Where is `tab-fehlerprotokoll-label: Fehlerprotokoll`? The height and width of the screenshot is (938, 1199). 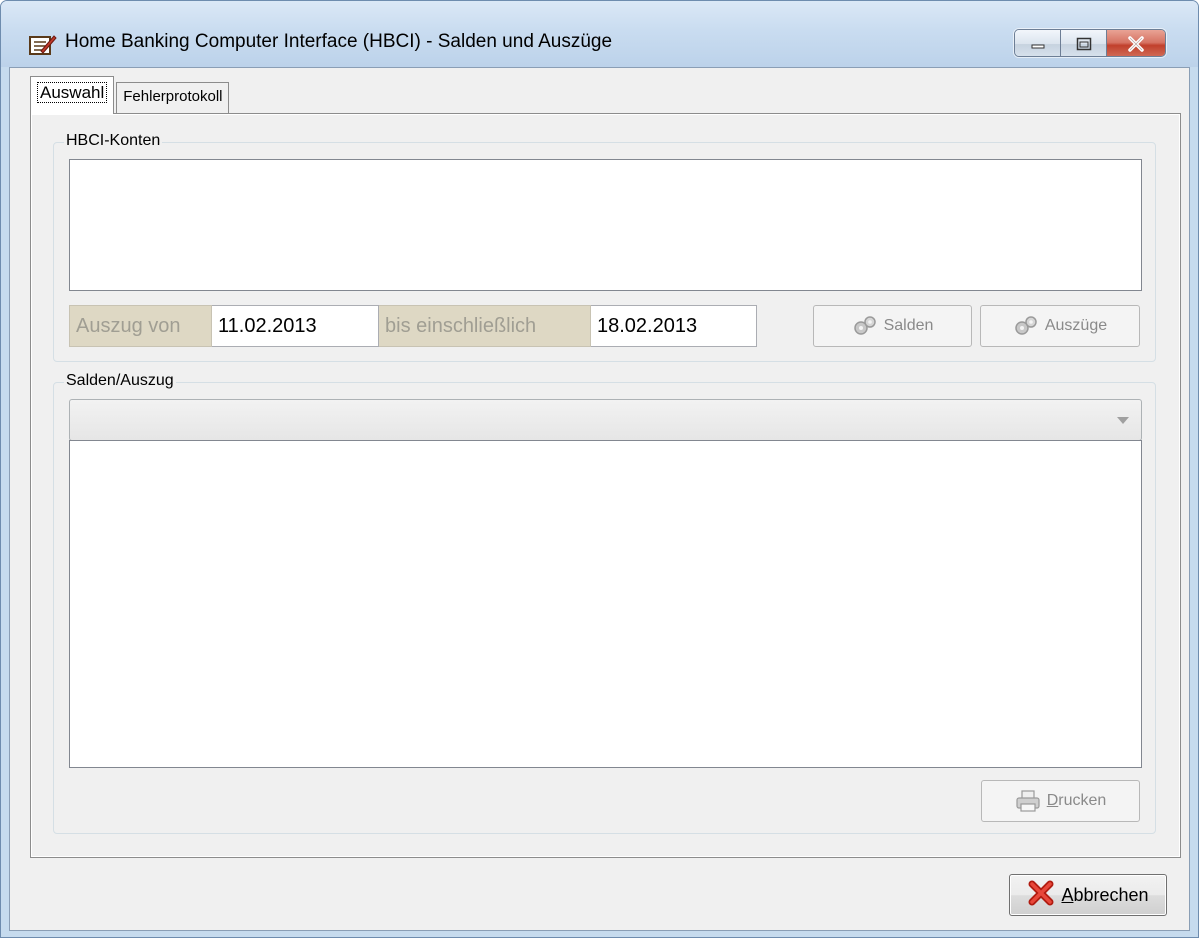 tab-fehlerprotokoll-label: Fehlerprotokoll is located at coordinates (173, 96).